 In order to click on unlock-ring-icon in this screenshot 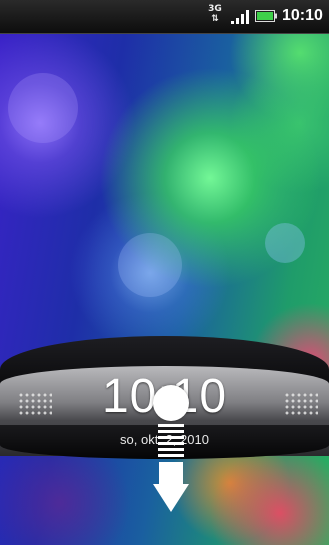, I will do `click(171, 403)`.